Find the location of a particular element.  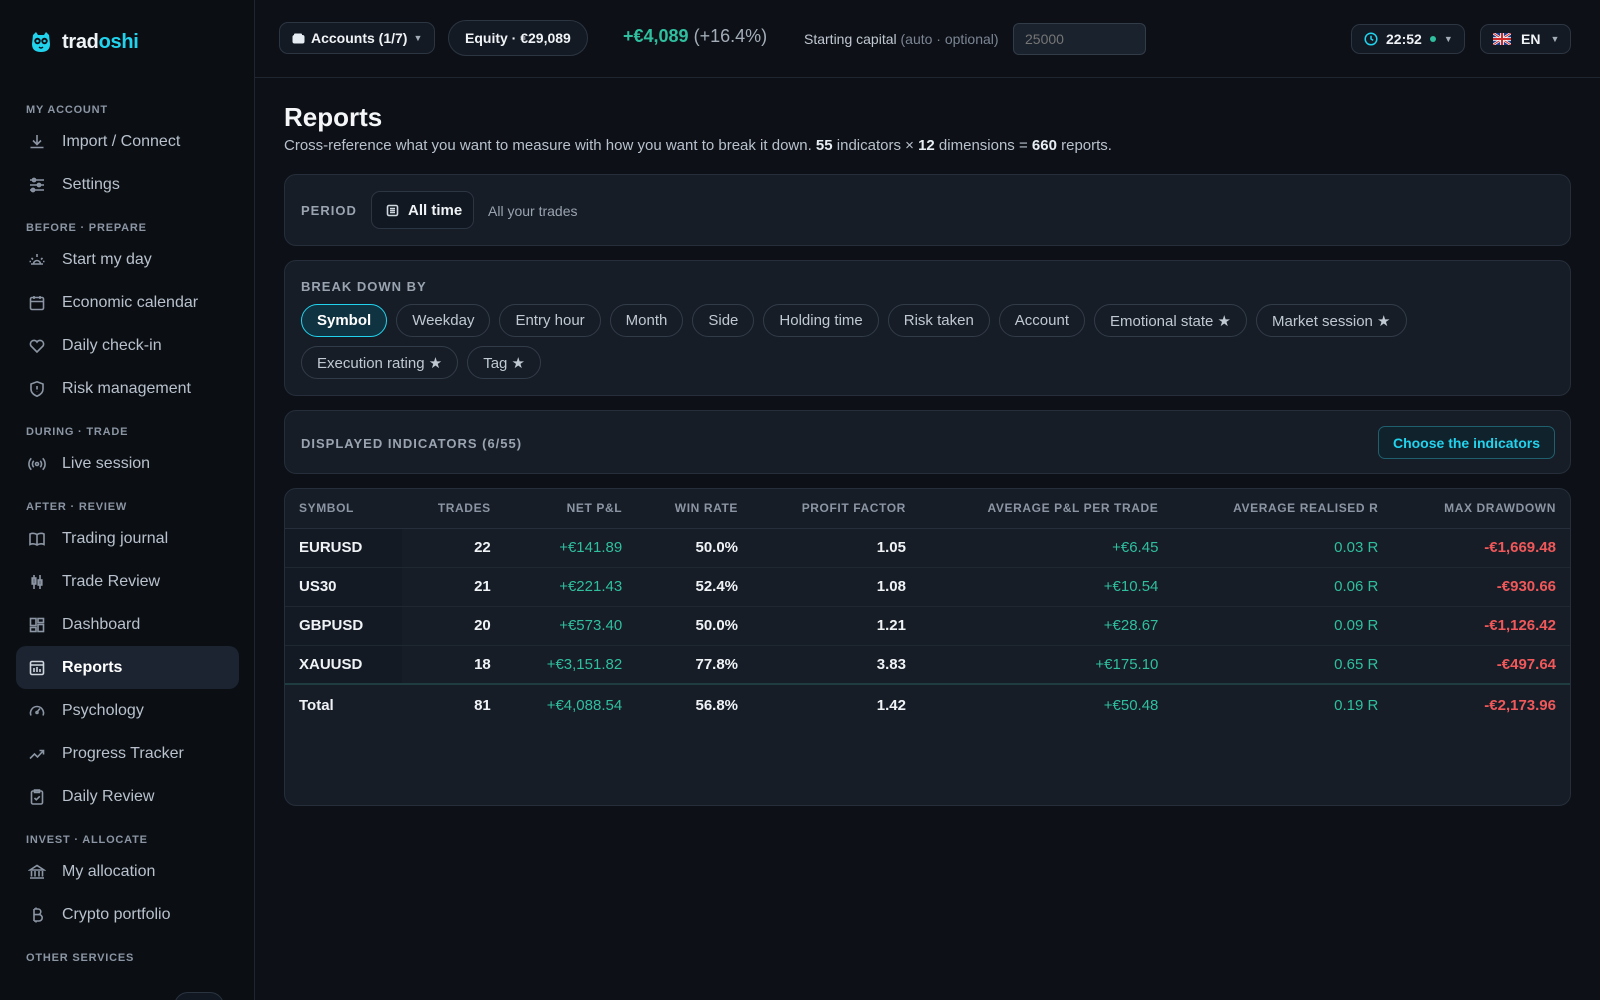

report-icon is located at coordinates (37, 667).